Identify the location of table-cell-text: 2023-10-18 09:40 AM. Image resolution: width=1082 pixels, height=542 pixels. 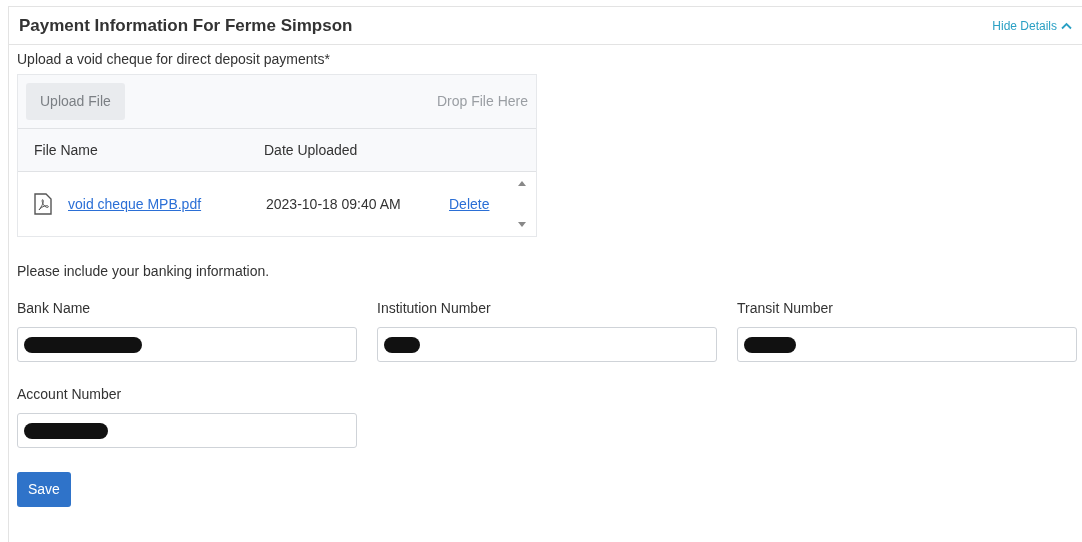
(334, 204).